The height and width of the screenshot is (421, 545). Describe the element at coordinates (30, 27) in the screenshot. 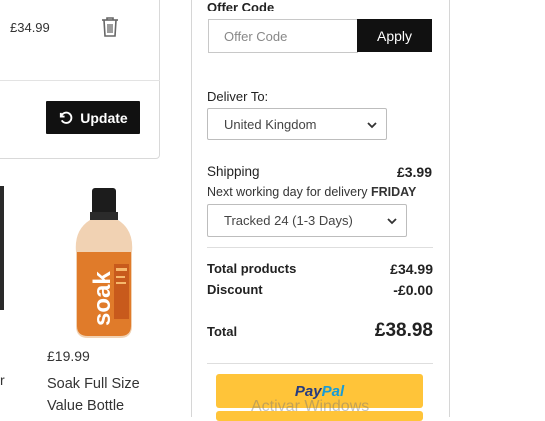

I see `basket-item-price: £34.99` at that location.